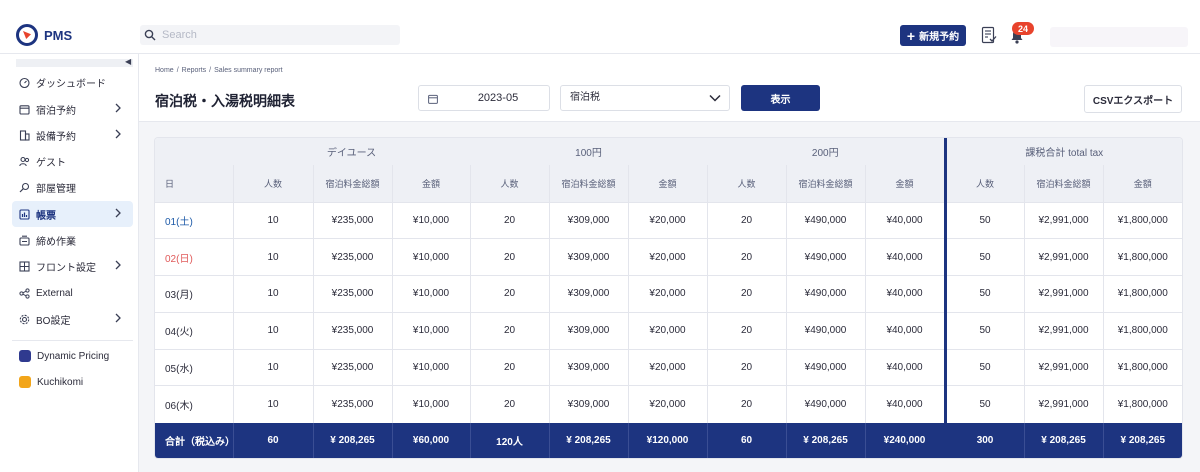 The image size is (1200, 472). What do you see at coordinates (509, 440) in the screenshot?
I see `total-cell: 120人` at bounding box center [509, 440].